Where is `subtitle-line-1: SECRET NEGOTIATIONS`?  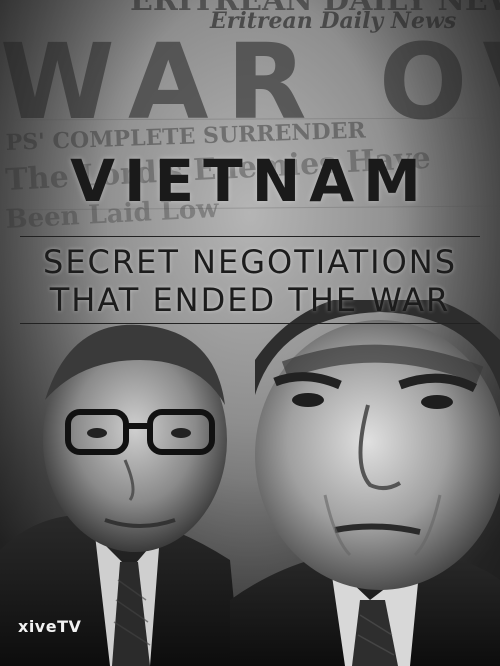
subtitle-line-1: SECRET NEGOTIATIONS is located at coordinates (250, 262).